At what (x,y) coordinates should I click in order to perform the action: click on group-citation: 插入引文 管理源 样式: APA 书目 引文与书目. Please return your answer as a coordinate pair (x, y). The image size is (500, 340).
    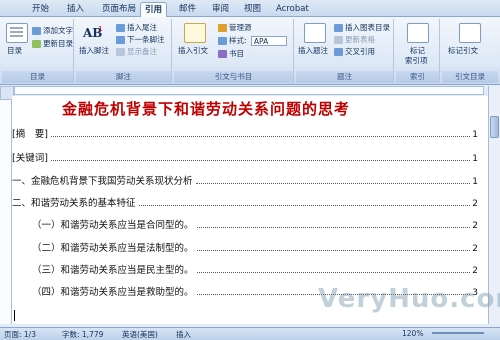
    Looking at the image, I should click on (234, 51).